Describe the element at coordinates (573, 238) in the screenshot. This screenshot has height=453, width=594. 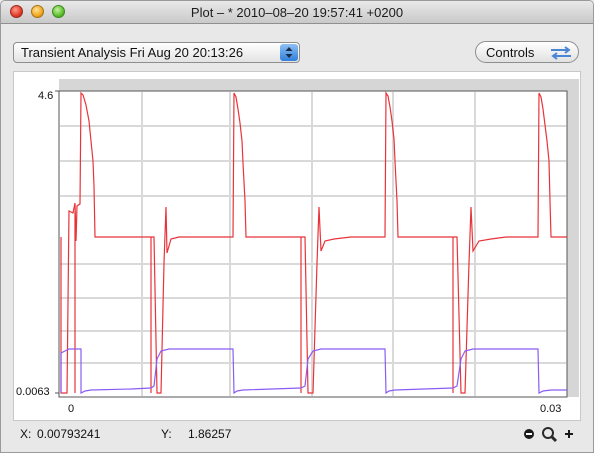
I see `plot-right-strip` at that location.